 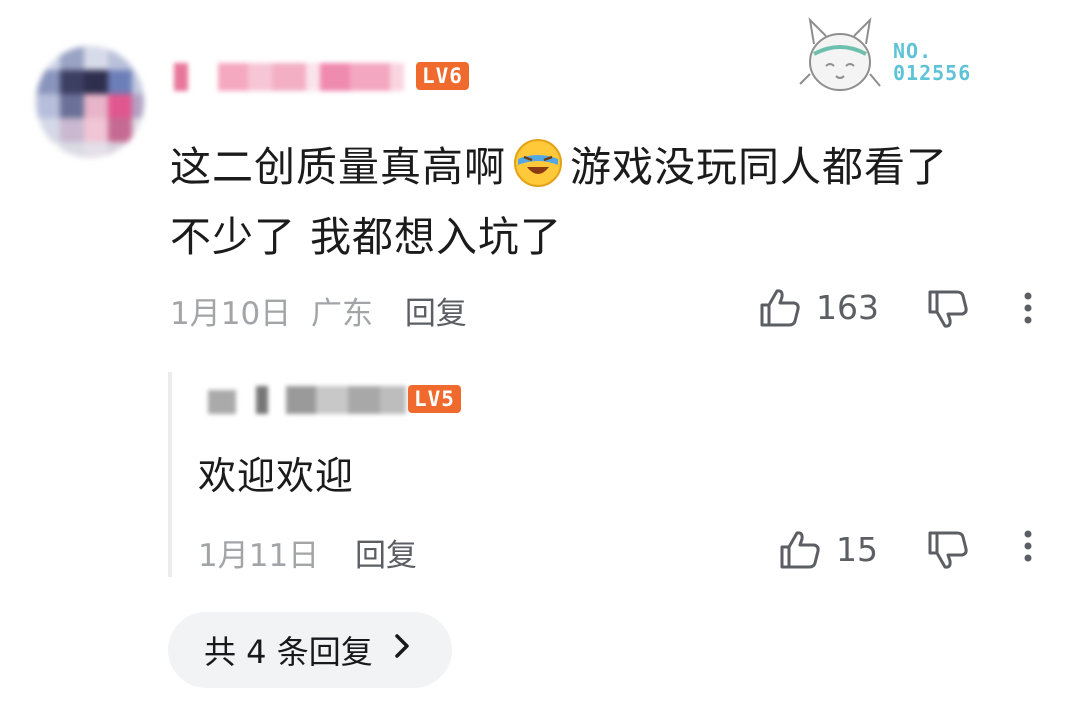 What do you see at coordinates (342, 314) in the screenshot?
I see `comment-location: 广东` at bounding box center [342, 314].